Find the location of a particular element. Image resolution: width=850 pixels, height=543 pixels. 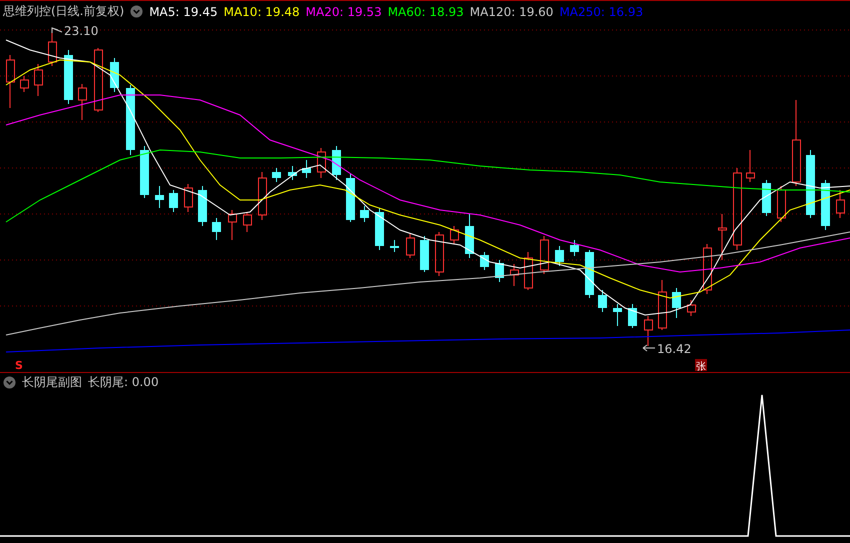

moving-average-label: MA60: 18.93 is located at coordinates (426, 11).